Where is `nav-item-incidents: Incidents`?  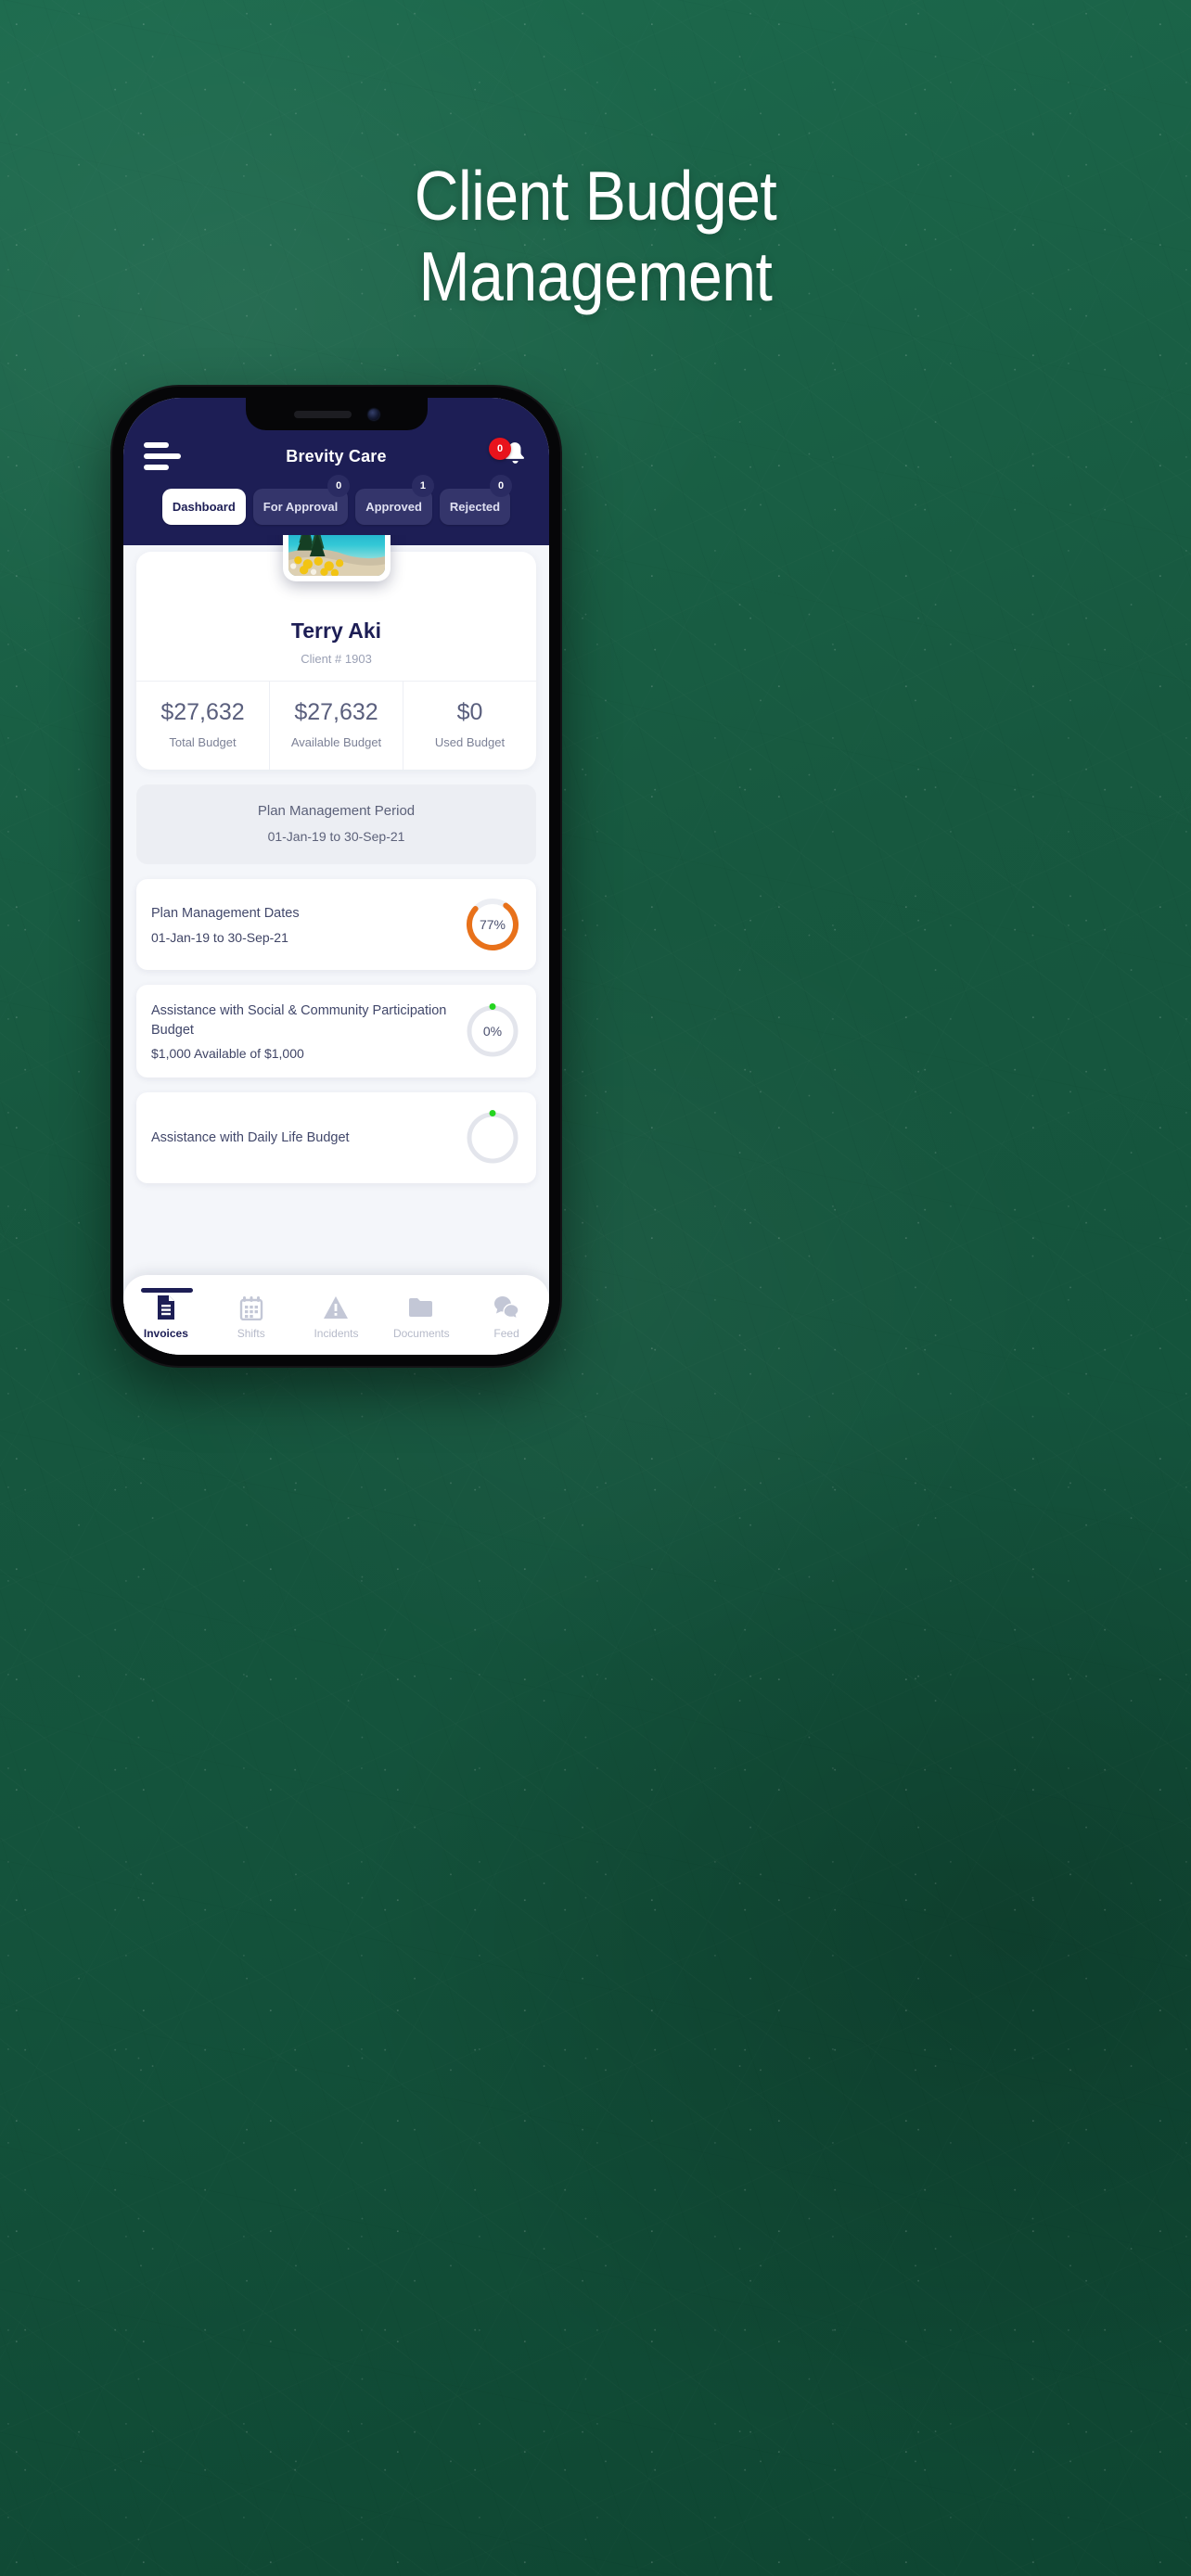
nav-item-incidents: Incidents is located at coordinates (336, 1315).